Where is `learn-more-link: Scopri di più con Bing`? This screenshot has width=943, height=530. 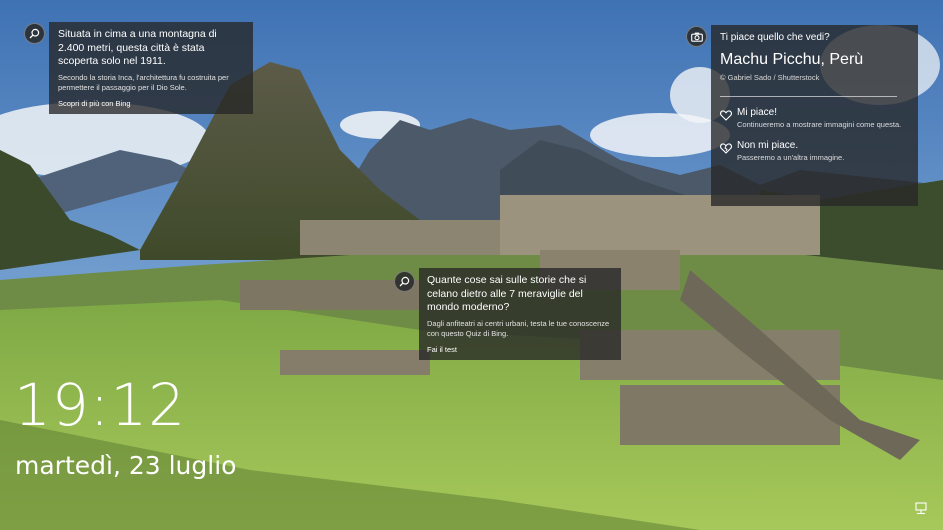
learn-more-link: Scopri di più con Bing is located at coordinates (151, 103).